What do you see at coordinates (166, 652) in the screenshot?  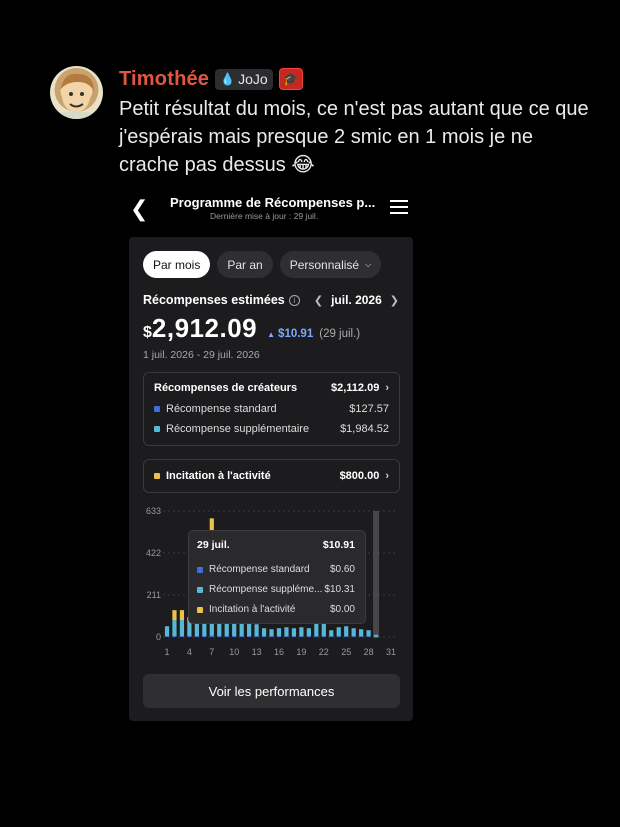 I see `x-tick-label: 1` at bounding box center [166, 652].